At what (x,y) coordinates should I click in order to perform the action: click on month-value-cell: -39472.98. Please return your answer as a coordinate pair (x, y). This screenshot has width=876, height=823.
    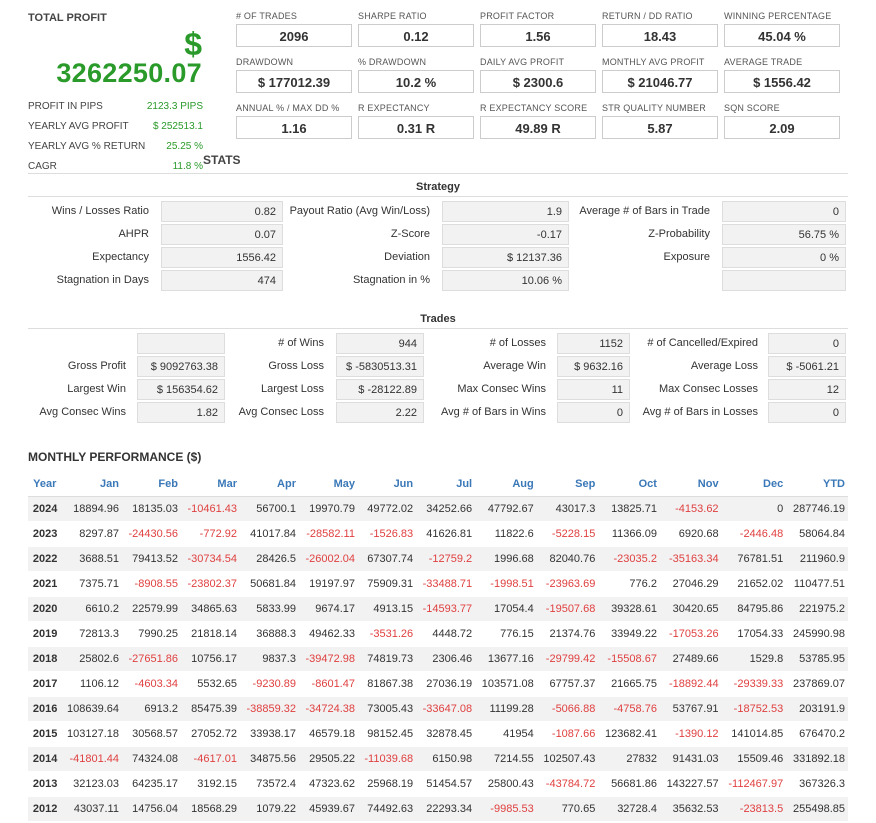
    Looking at the image, I should click on (328, 659).